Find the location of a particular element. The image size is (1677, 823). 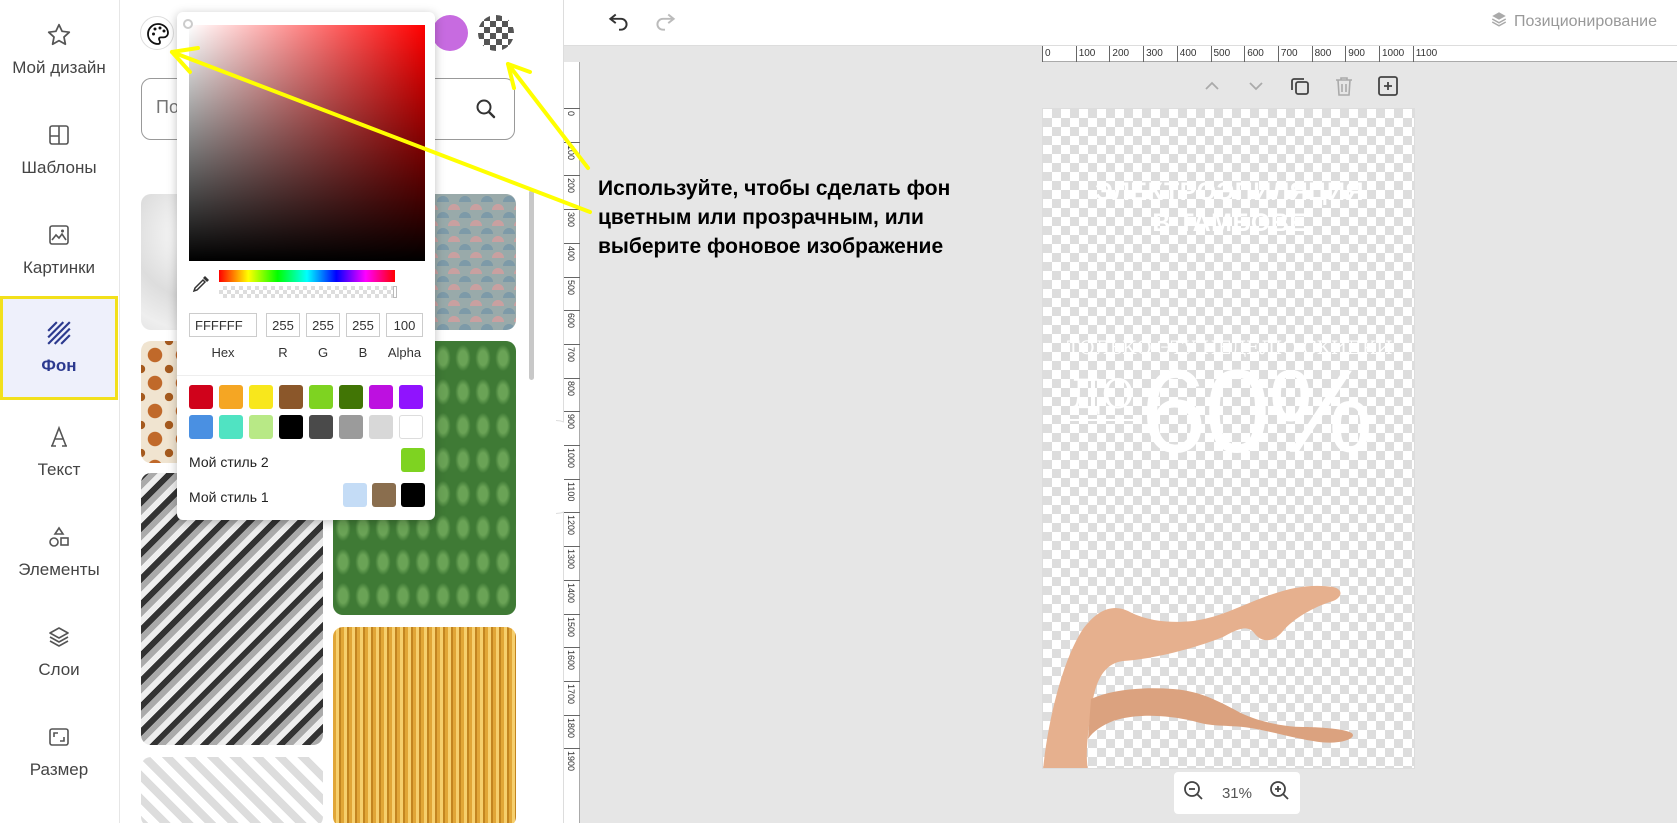

redo-icon is located at coordinates (665, 23).